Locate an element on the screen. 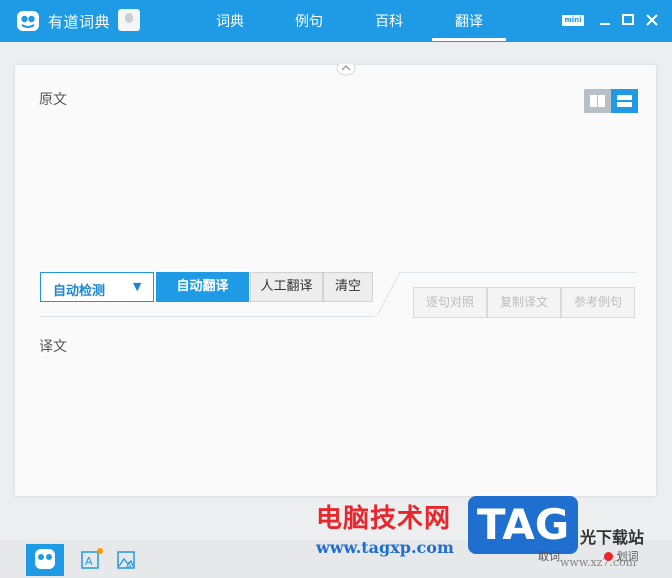 Image resolution: width=672 pixels, height=578 pixels. tab-examples: 例句 is located at coordinates (309, 21).